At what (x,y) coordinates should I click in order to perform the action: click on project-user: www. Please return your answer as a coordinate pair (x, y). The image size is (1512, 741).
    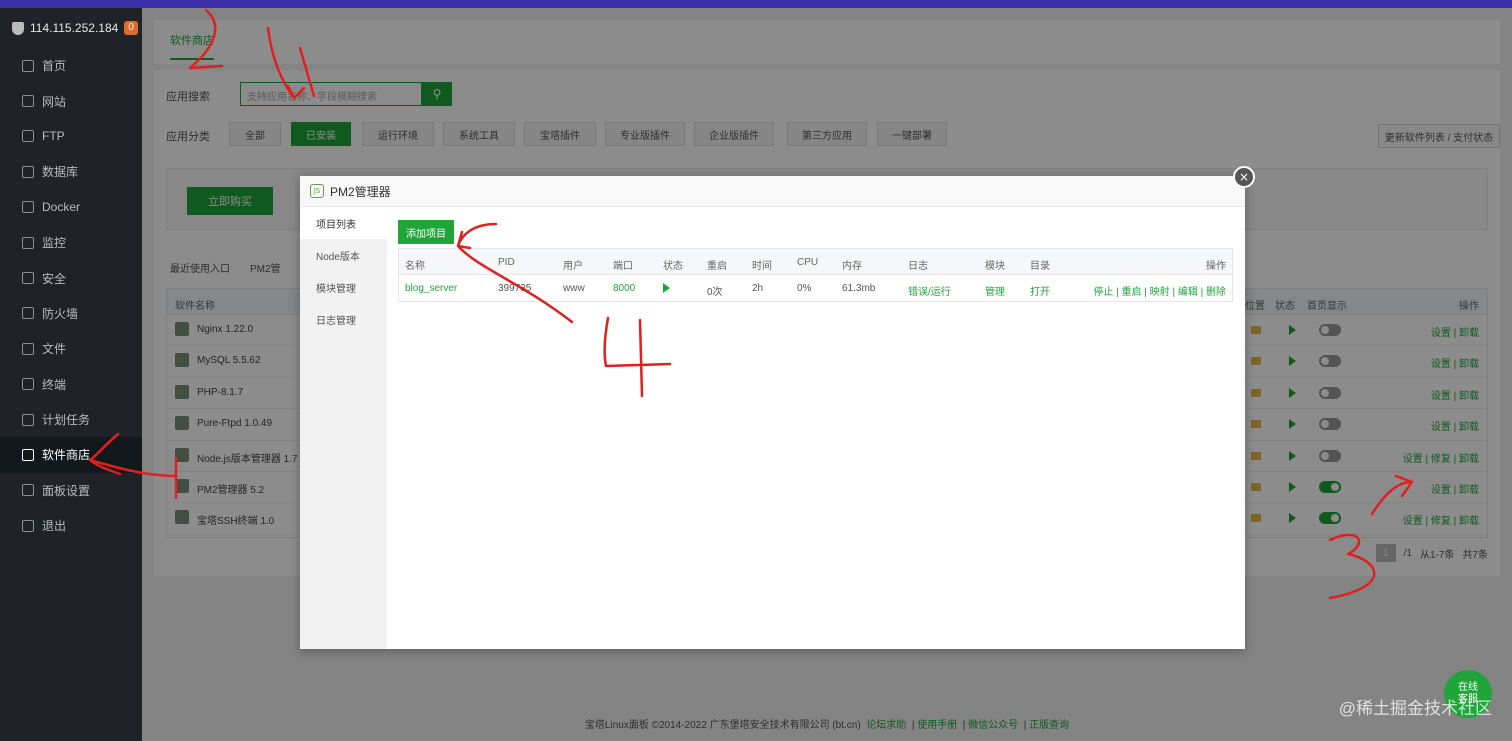
    Looking at the image, I should click on (574, 288).